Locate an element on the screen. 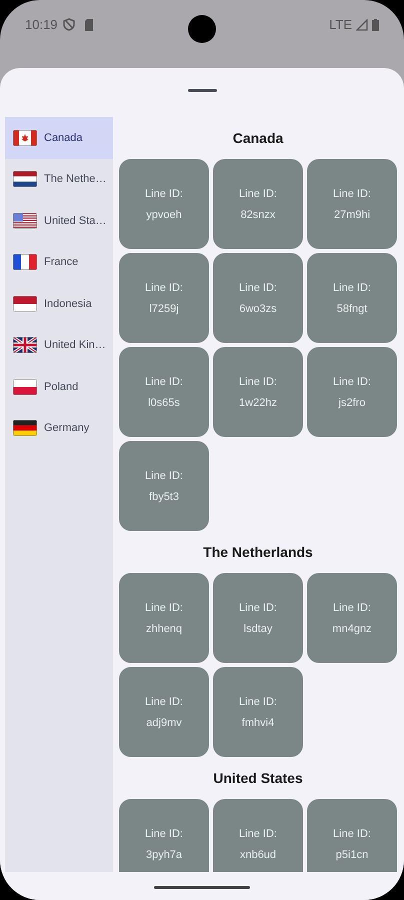  line-card: Line ID: lsdtay is located at coordinates (258, 618).